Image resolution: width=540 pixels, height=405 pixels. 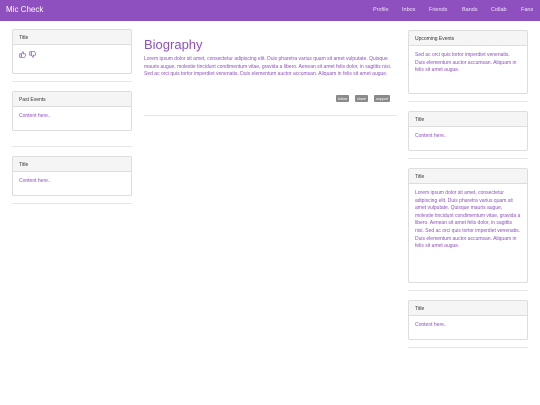 What do you see at coordinates (468, 131) in the screenshot?
I see `right-panel-content: Title Content here..` at bounding box center [468, 131].